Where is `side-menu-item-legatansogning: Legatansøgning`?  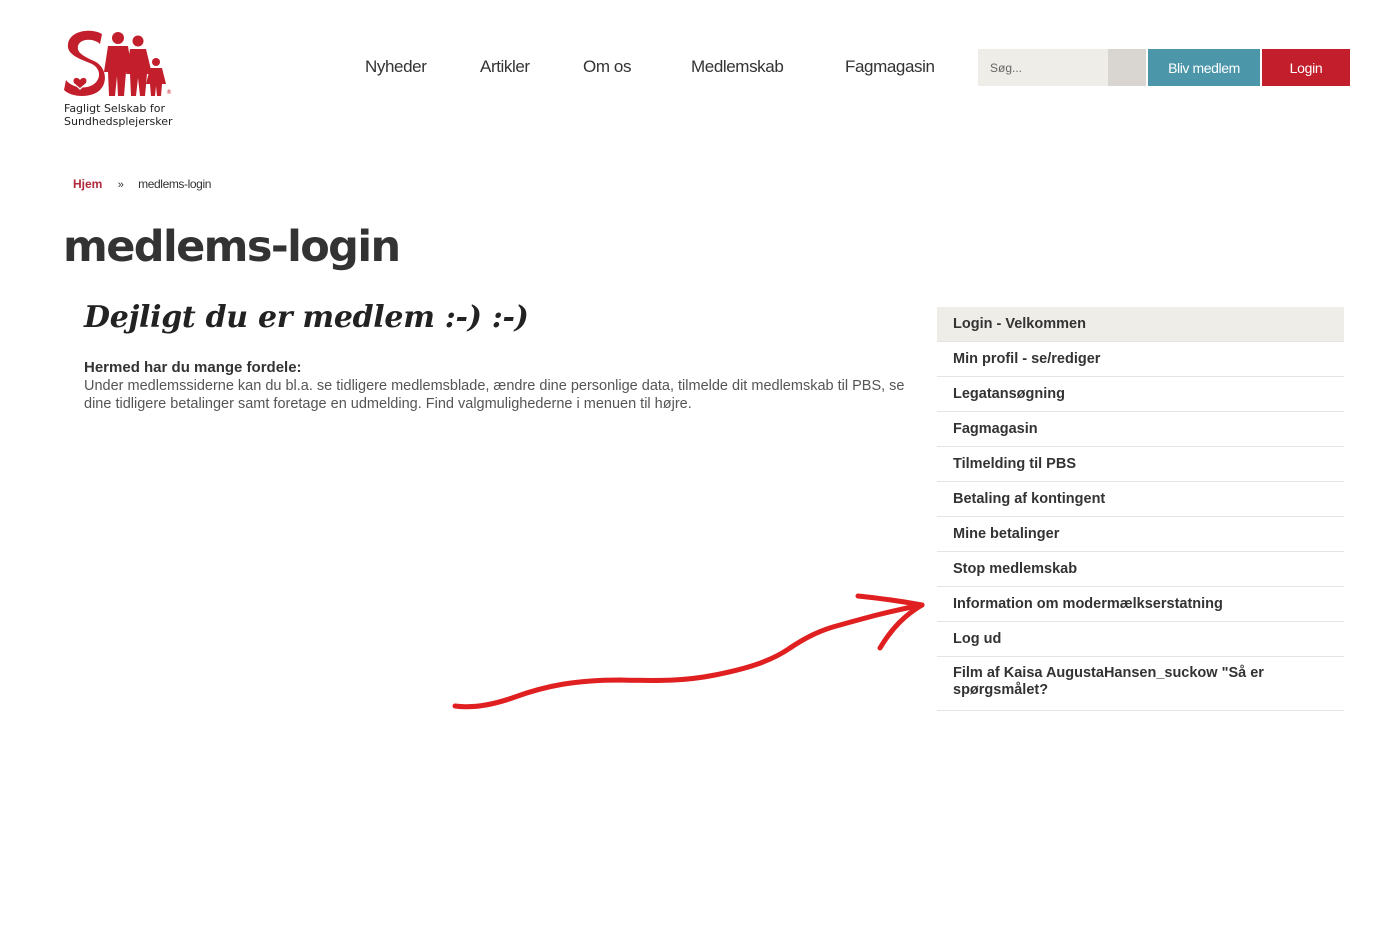 side-menu-item-legatansogning: Legatansøgning is located at coordinates (1140, 394).